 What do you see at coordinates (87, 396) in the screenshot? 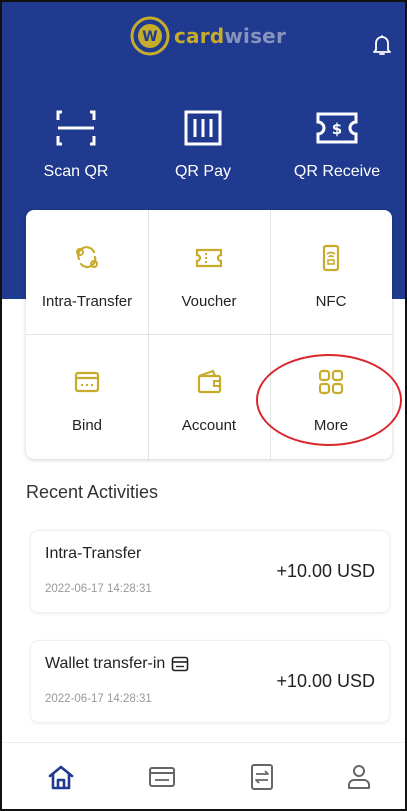
I see `bind-button: Bind` at bounding box center [87, 396].